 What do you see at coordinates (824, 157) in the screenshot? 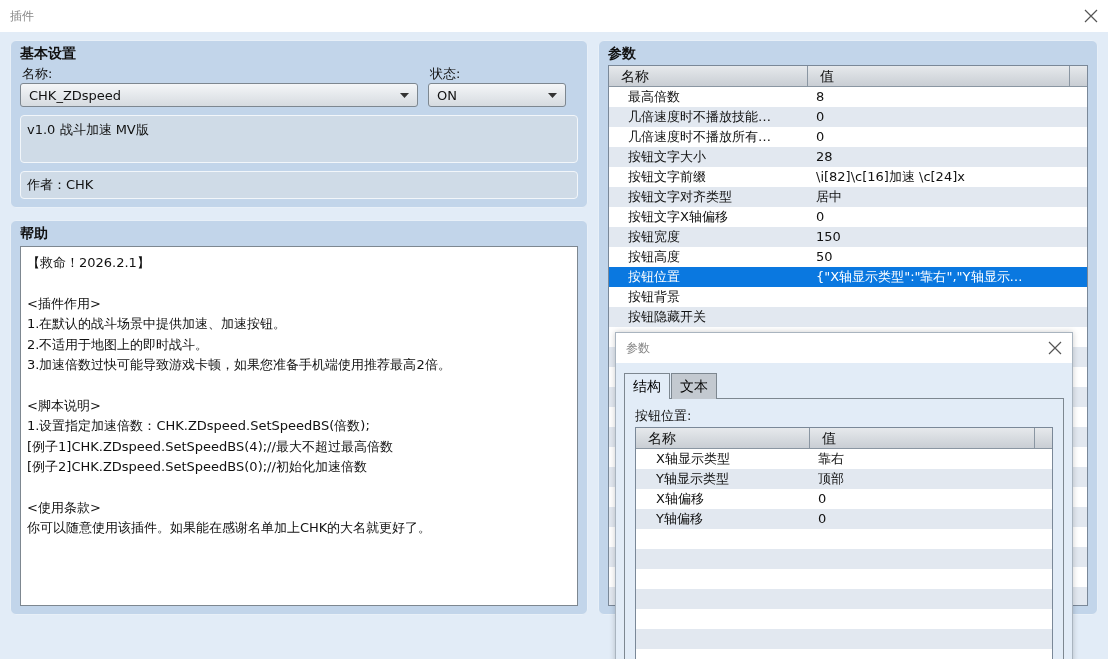
I see `table-cell-text: 28` at bounding box center [824, 157].